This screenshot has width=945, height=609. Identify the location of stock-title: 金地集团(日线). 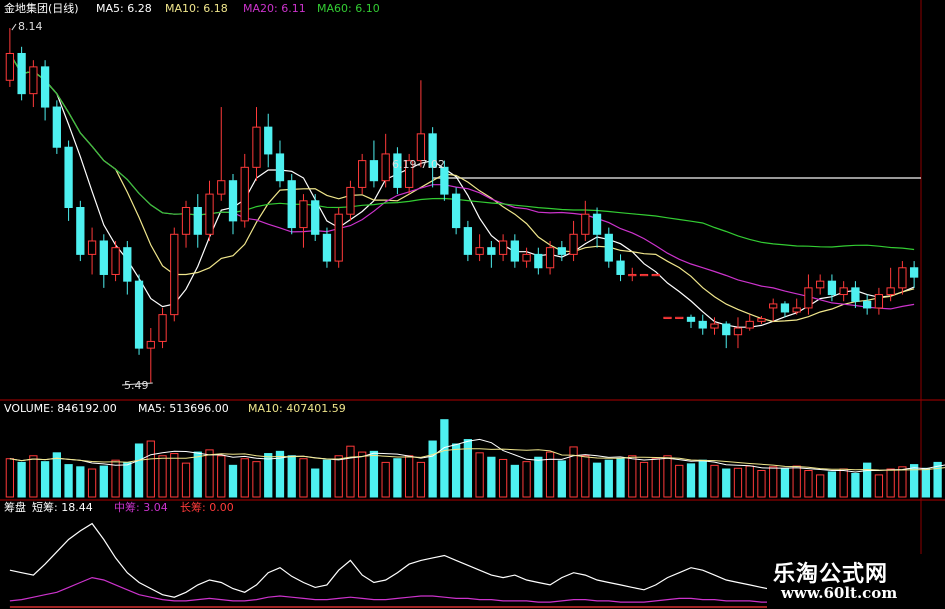
(41, 8).